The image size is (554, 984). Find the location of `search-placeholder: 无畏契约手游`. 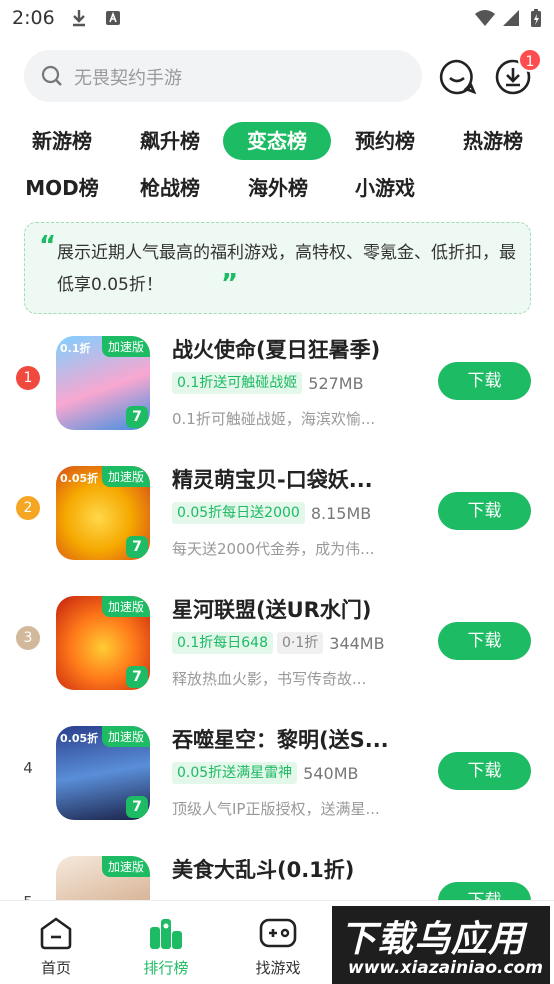

search-placeholder: 无畏契约手游 is located at coordinates (128, 78).